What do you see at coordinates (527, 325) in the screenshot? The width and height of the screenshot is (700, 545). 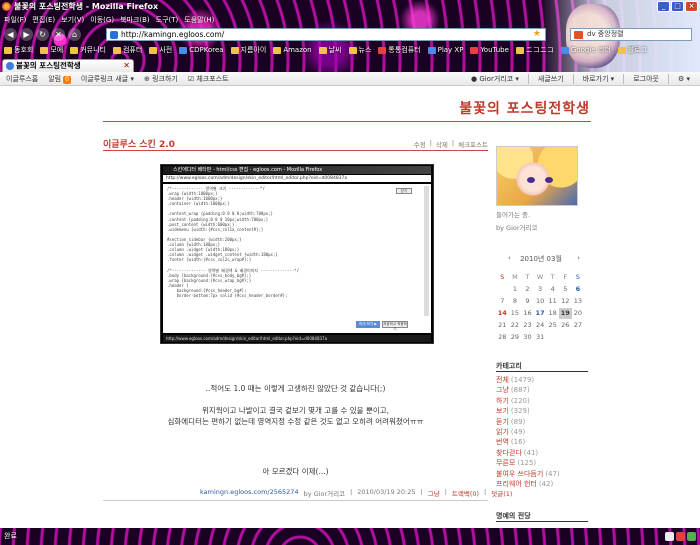 I see `calendar-day: 23` at bounding box center [527, 325].